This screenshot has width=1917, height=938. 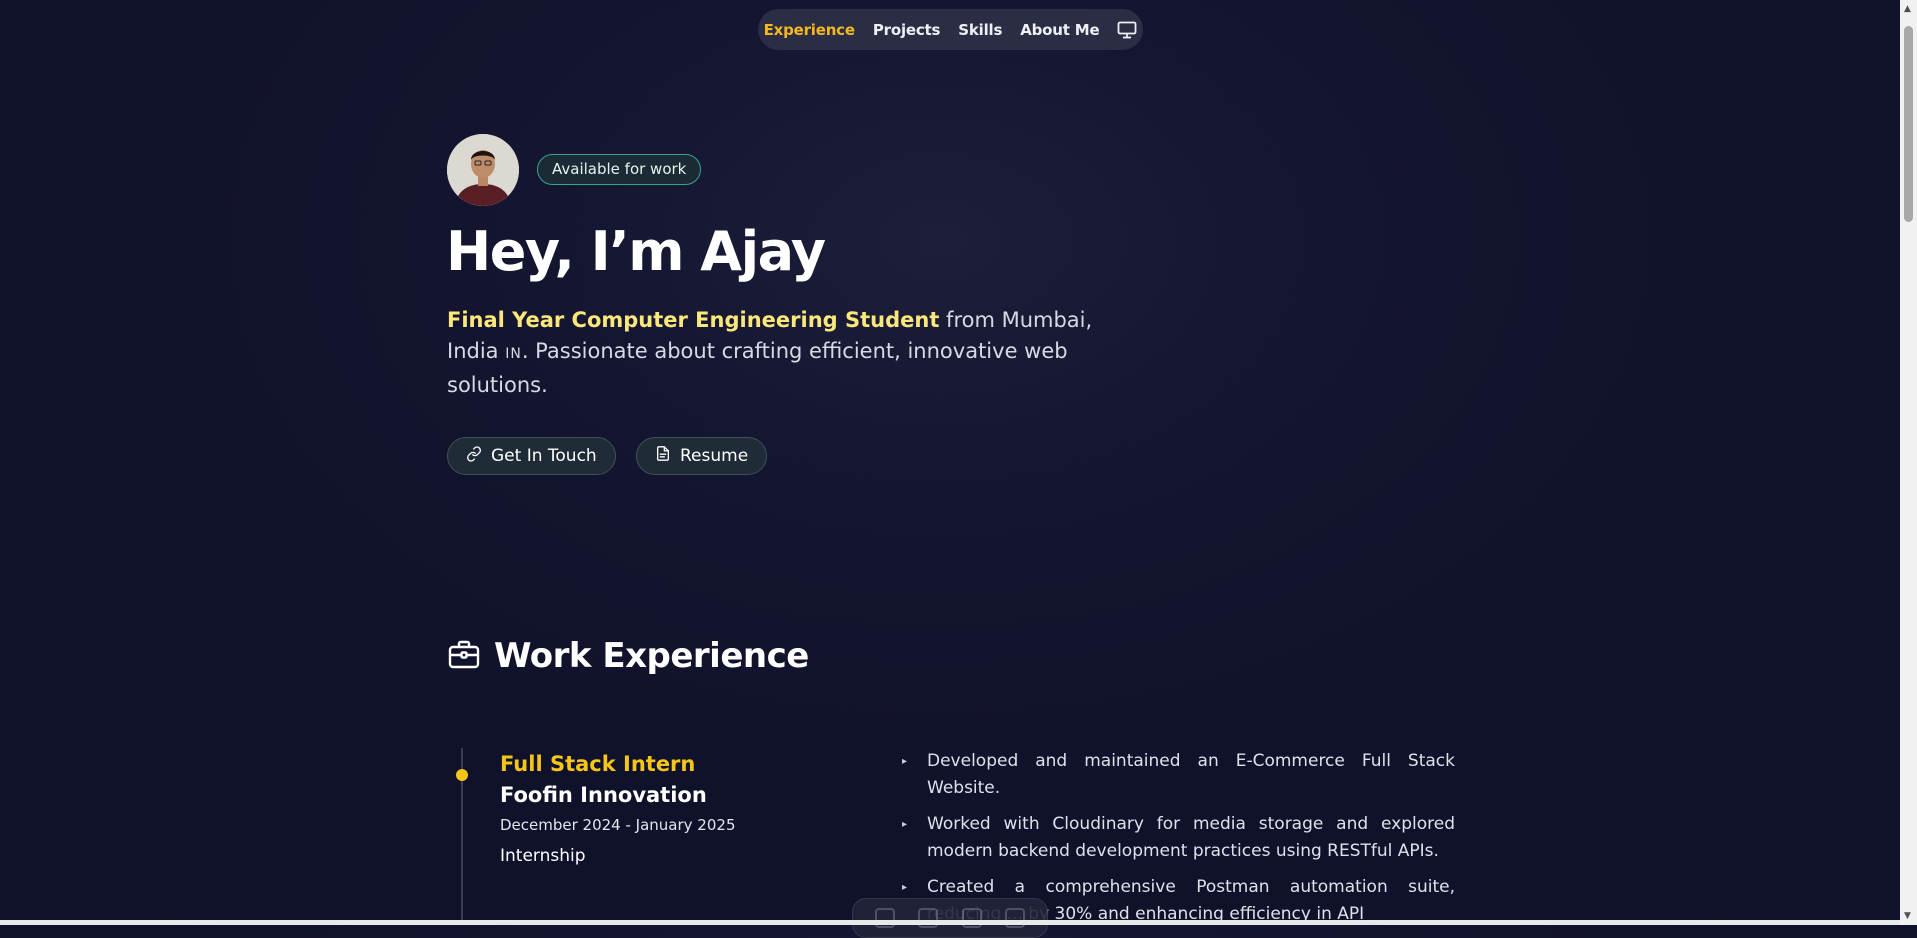 I want to click on scrollbar-thumb, so click(x=1908, y=124).